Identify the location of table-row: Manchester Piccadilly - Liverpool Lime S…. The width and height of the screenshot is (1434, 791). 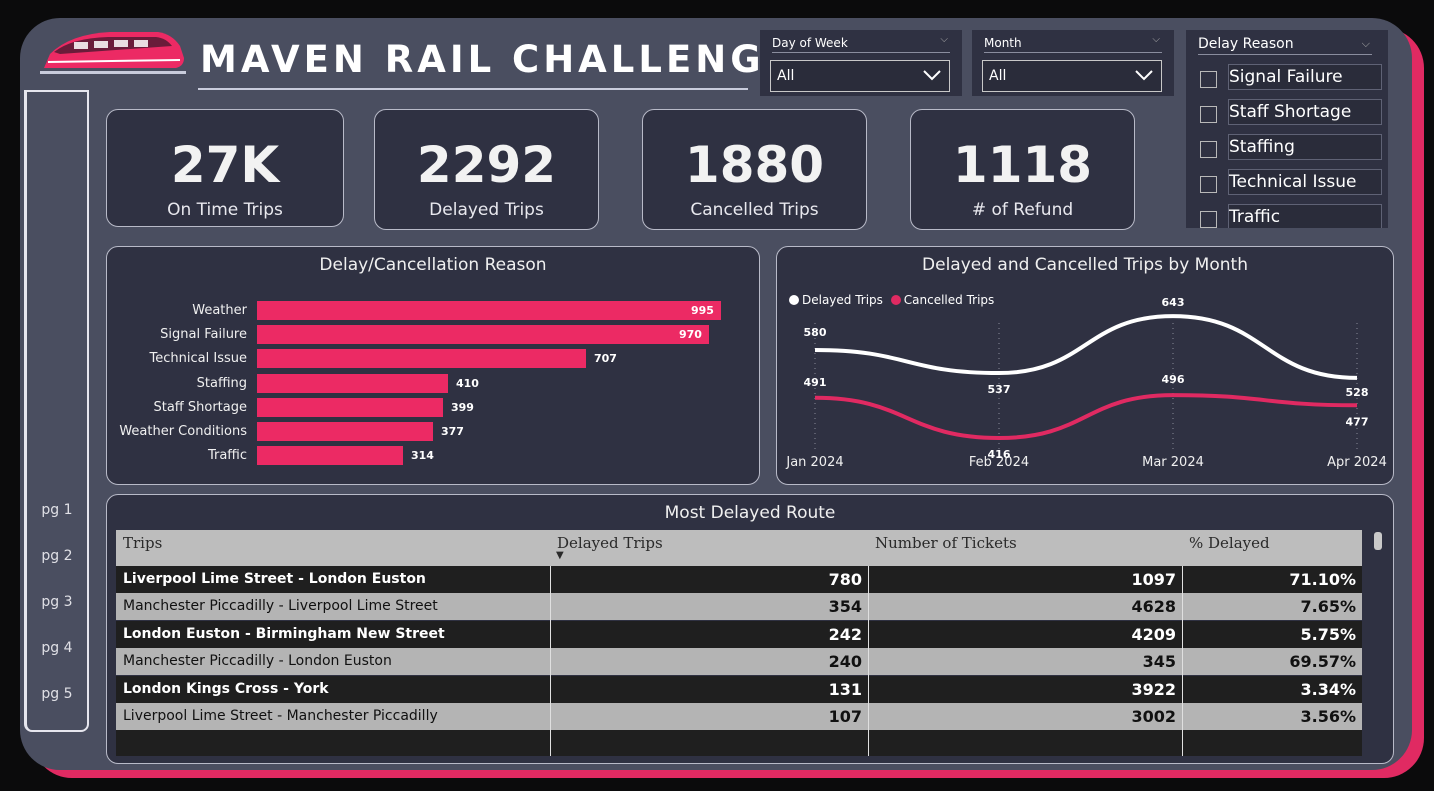
(739, 607).